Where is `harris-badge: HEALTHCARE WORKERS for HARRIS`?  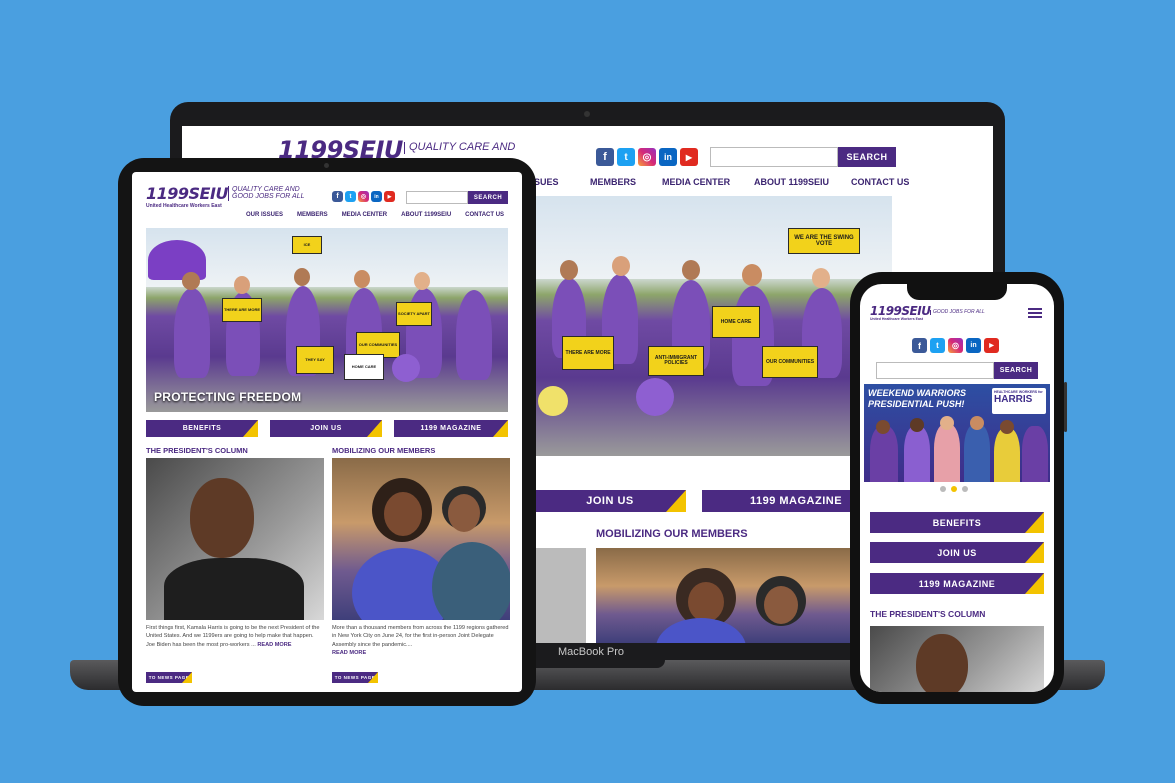
harris-badge: HEALTHCARE WORKERS for HARRIS is located at coordinates (1019, 401).